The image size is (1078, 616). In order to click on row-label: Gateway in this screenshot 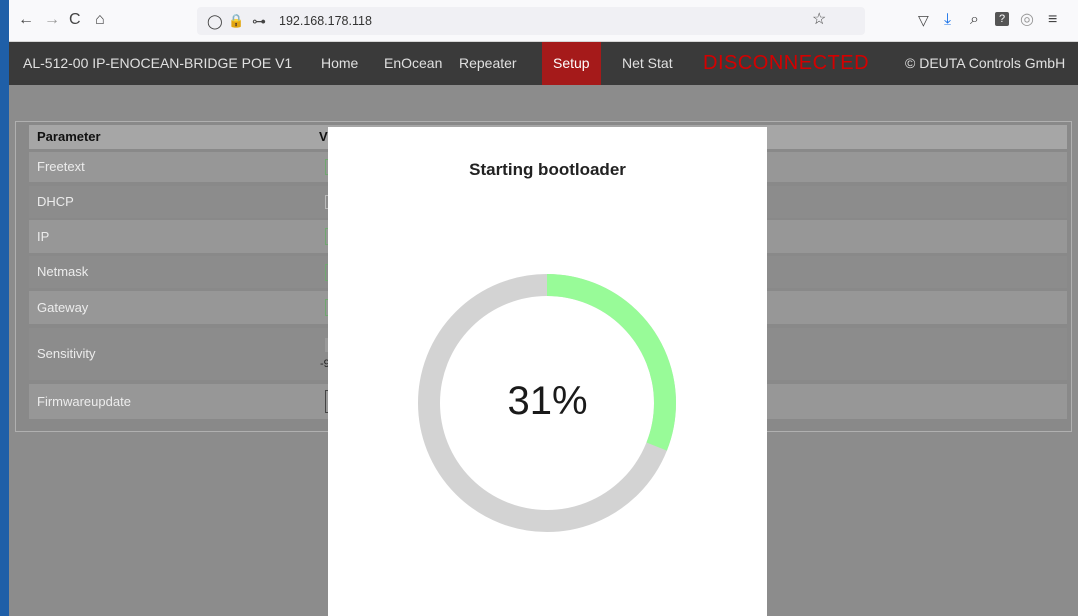, I will do `click(63, 307)`.